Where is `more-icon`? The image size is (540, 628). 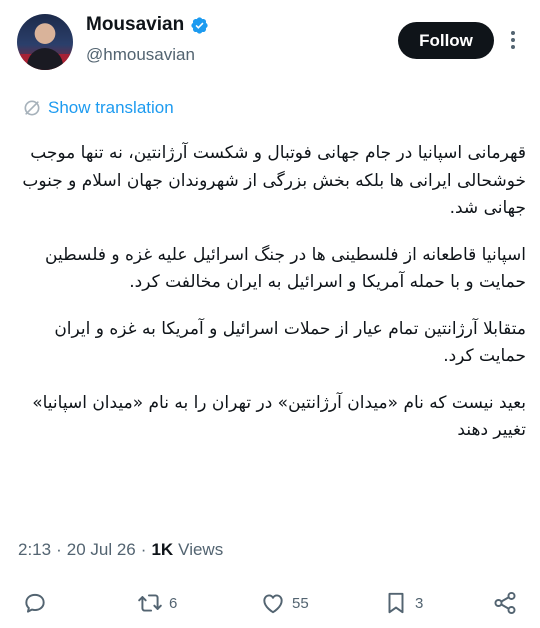 more-icon is located at coordinates (513, 40).